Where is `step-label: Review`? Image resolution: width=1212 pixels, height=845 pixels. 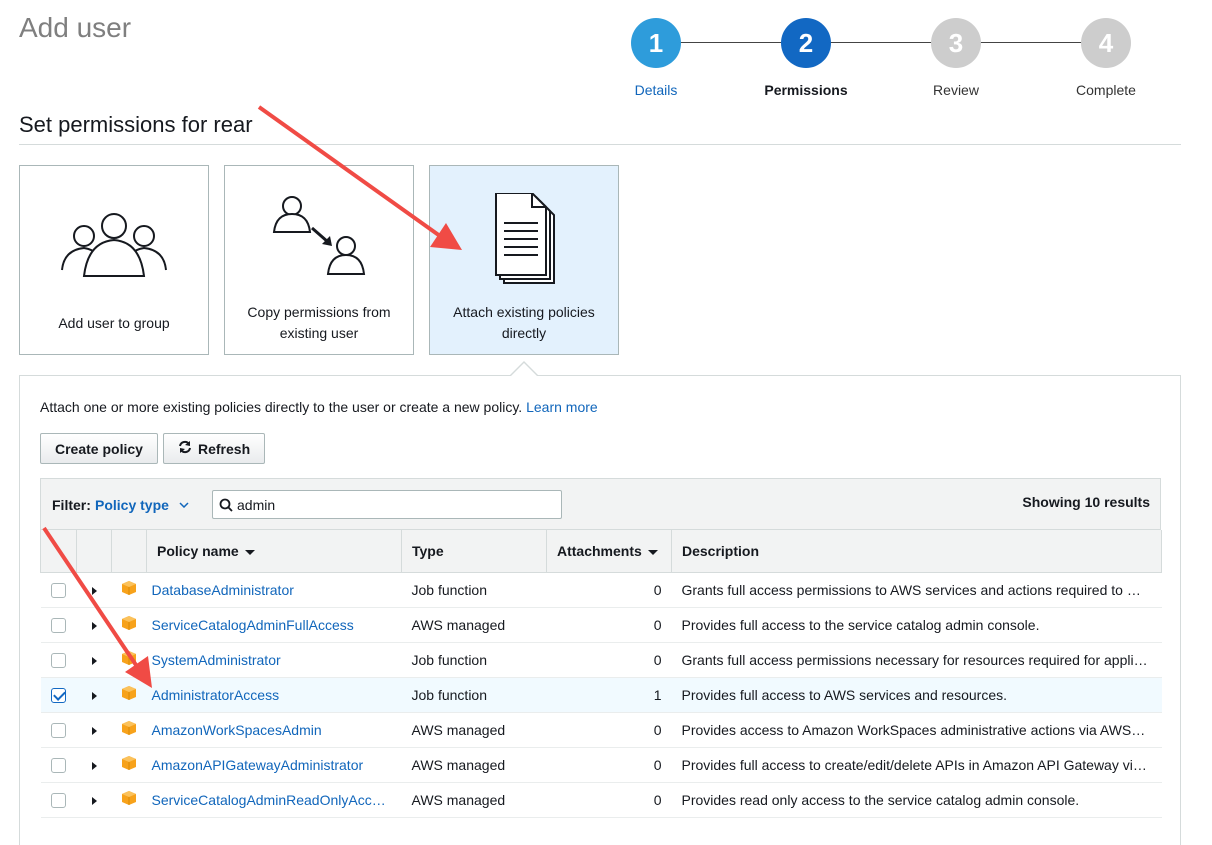
step-label: Review is located at coordinates (956, 90).